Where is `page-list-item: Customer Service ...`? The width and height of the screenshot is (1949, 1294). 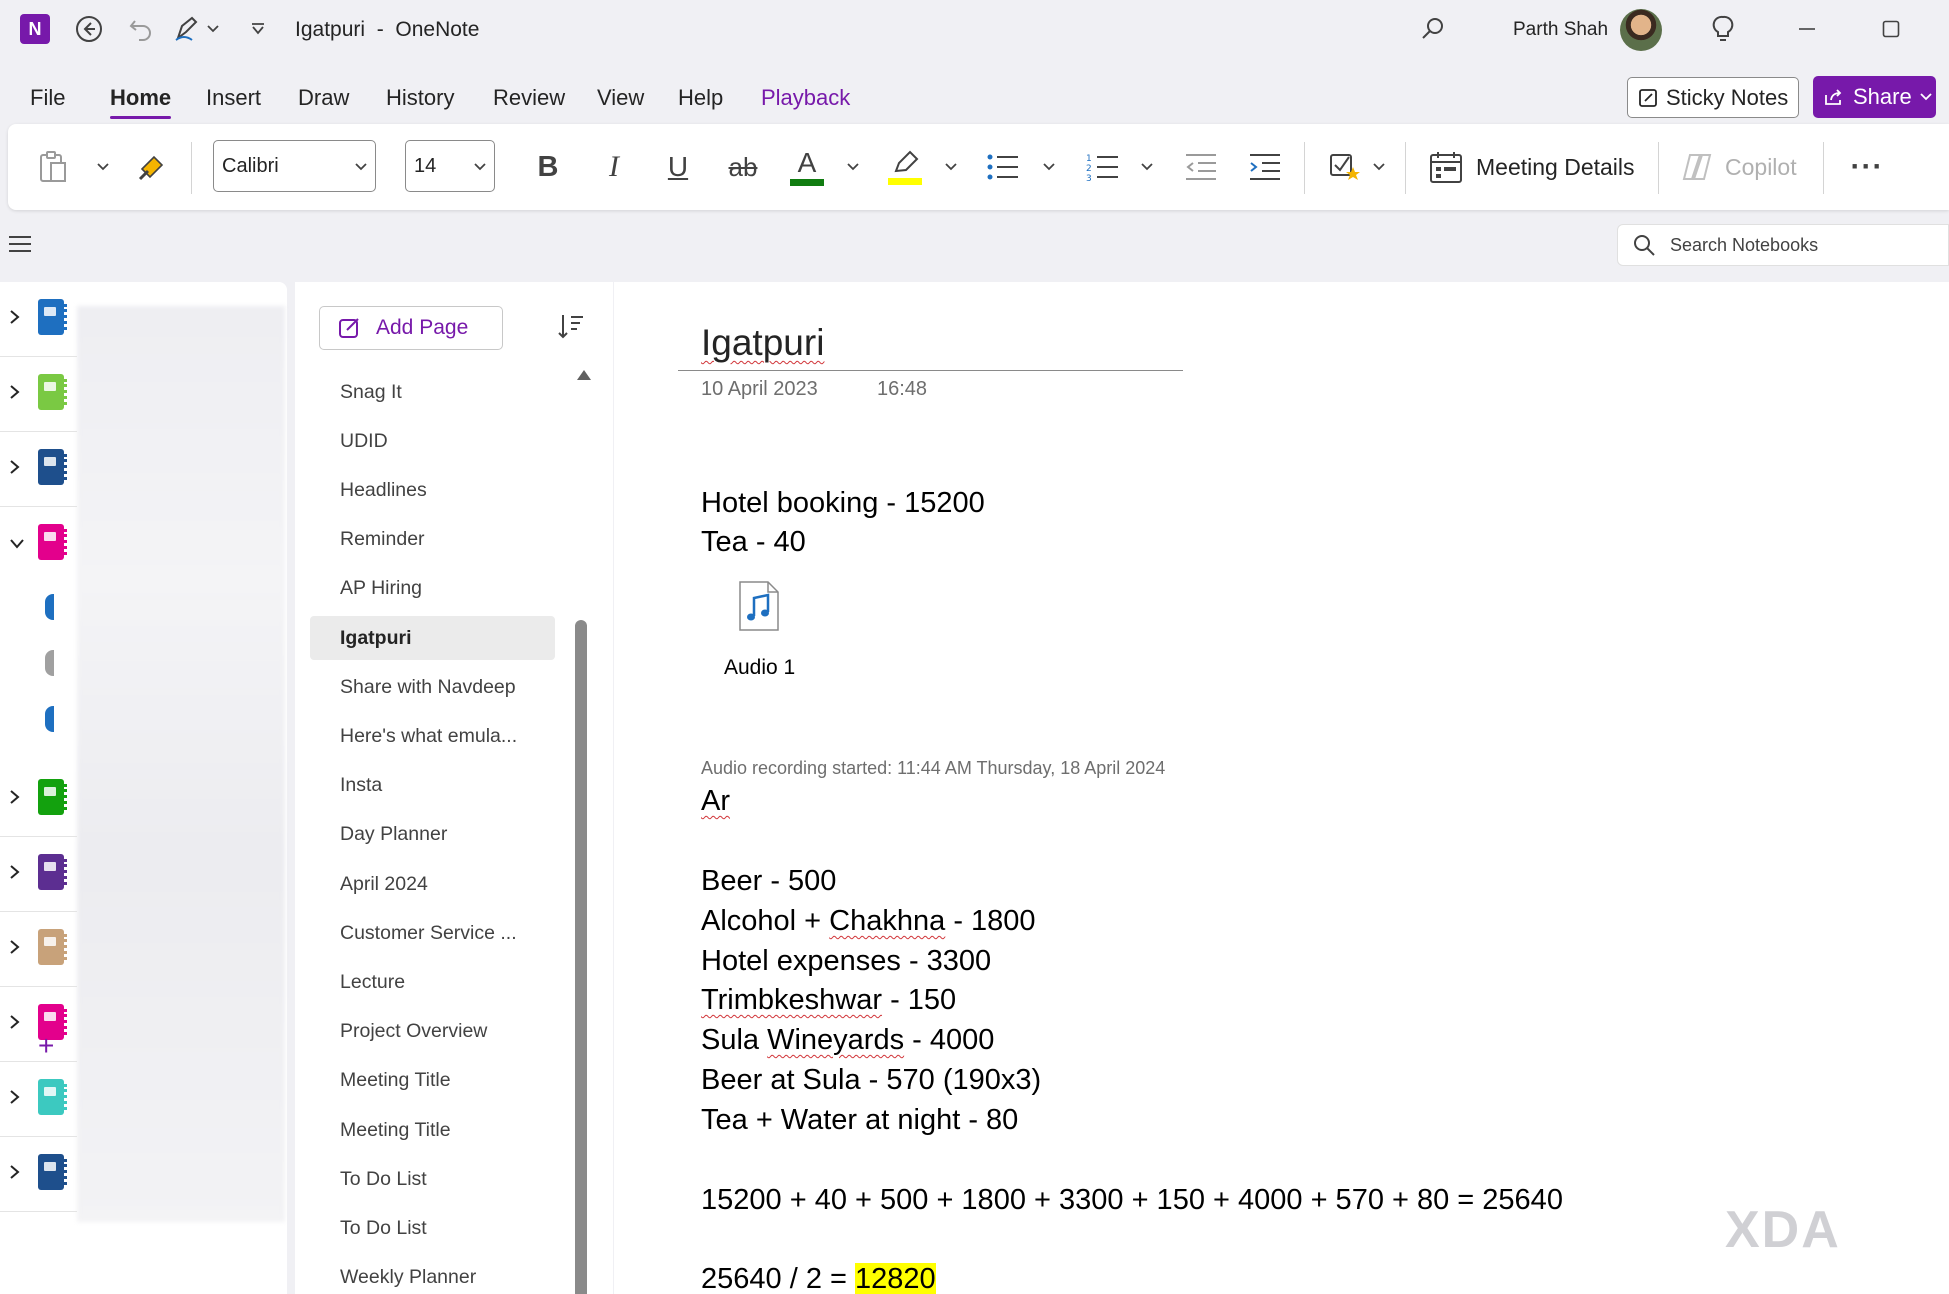 page-list-item: Customer Service ... is located at coordinates (432, 933).